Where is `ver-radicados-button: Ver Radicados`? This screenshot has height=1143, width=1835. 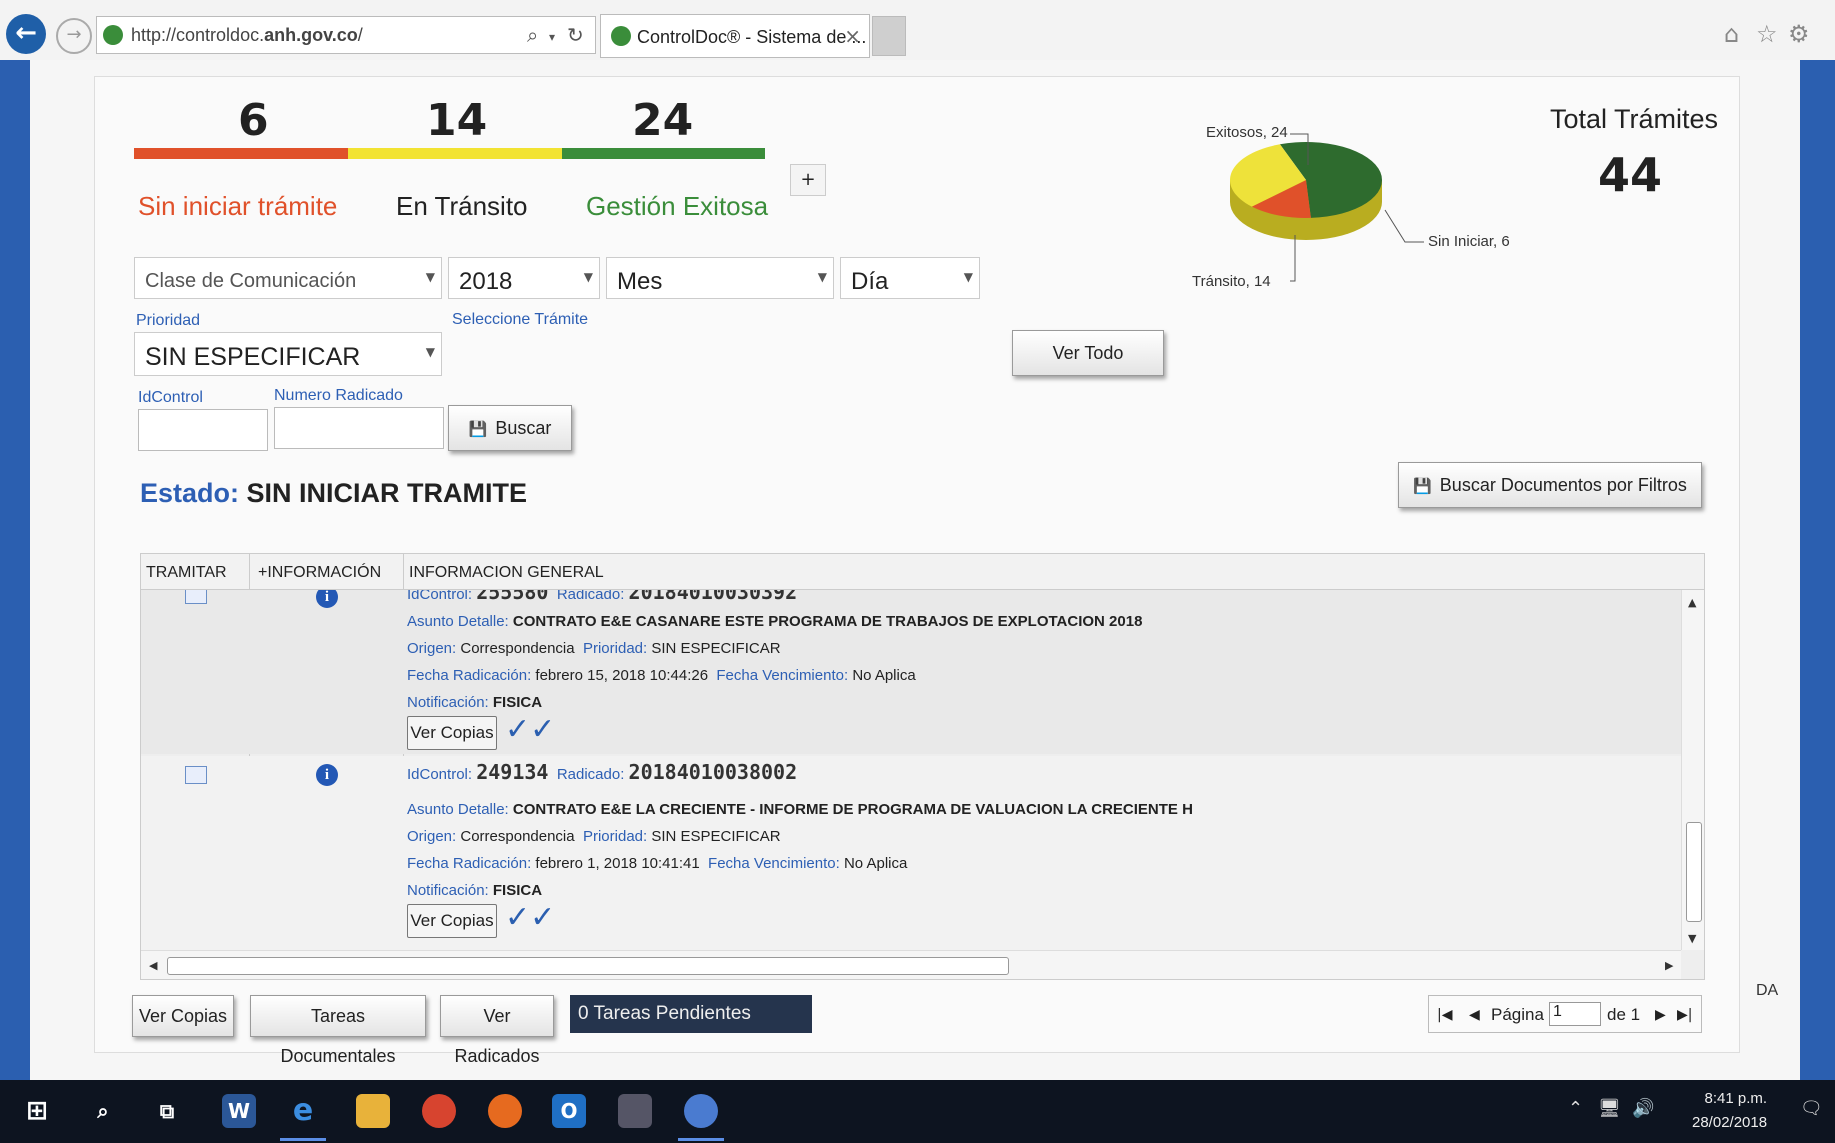
ver-radicados-button: Ver Radicados is located at coordinates (497, 1030).